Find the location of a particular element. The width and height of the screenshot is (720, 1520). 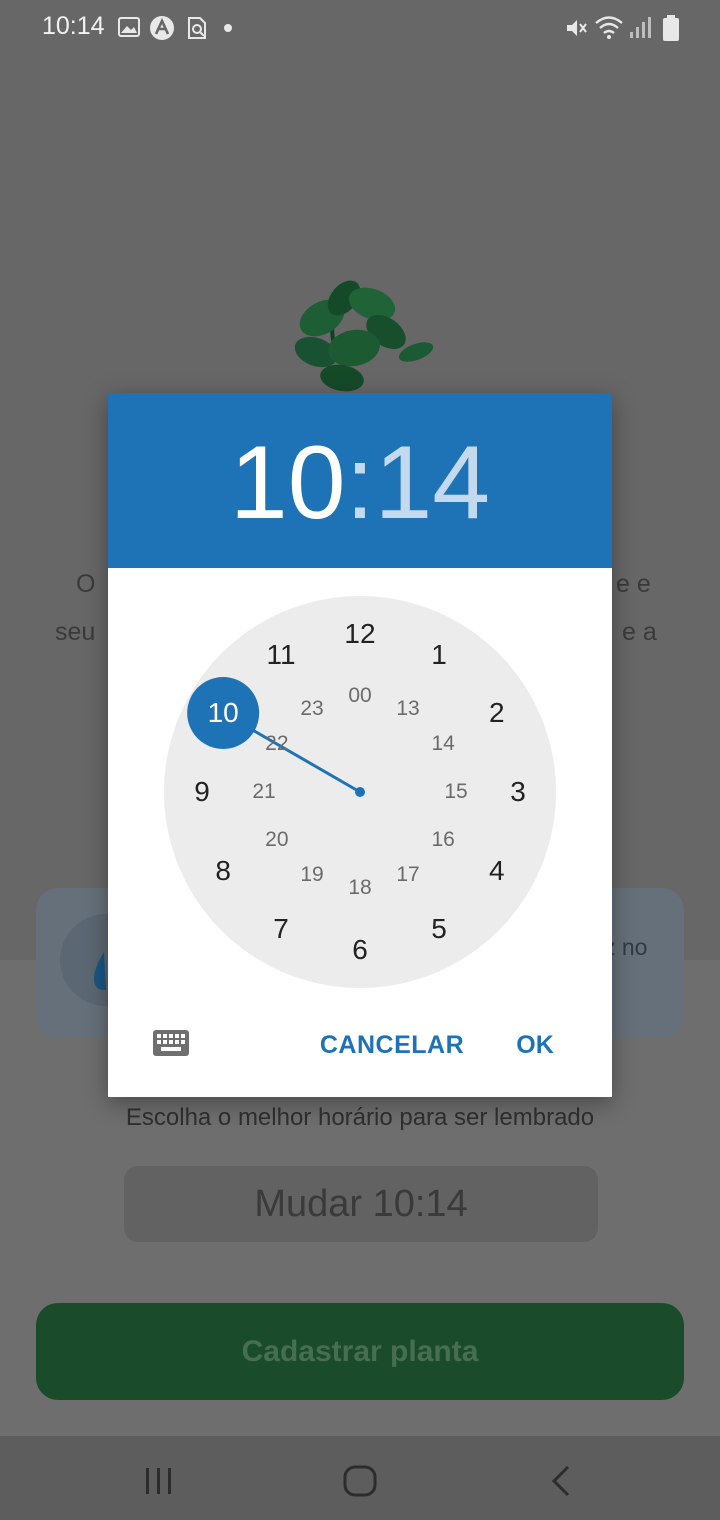

clock-hour-2: 2 is located at coordinates (497, 713).